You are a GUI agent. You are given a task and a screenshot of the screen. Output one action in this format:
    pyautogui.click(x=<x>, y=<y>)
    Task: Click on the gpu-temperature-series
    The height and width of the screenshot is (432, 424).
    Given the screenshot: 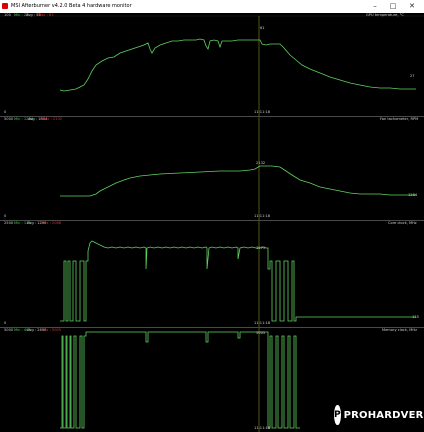 What is the action you would take?
    pyautogui.click(x=237, y=65)
    